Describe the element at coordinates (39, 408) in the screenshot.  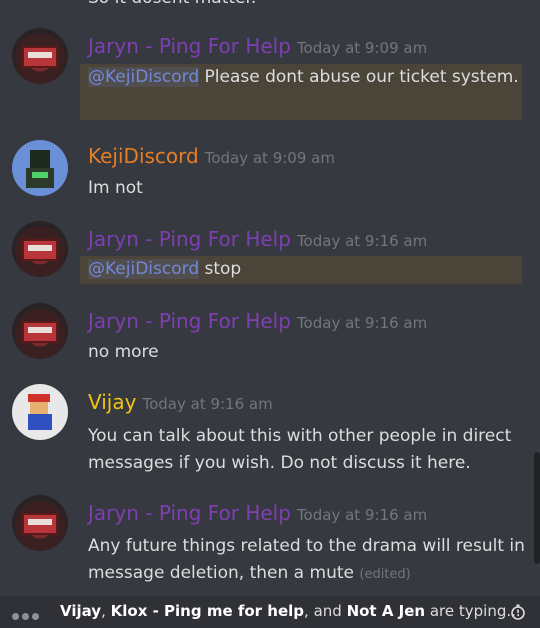
I see `mario-face` at that location.